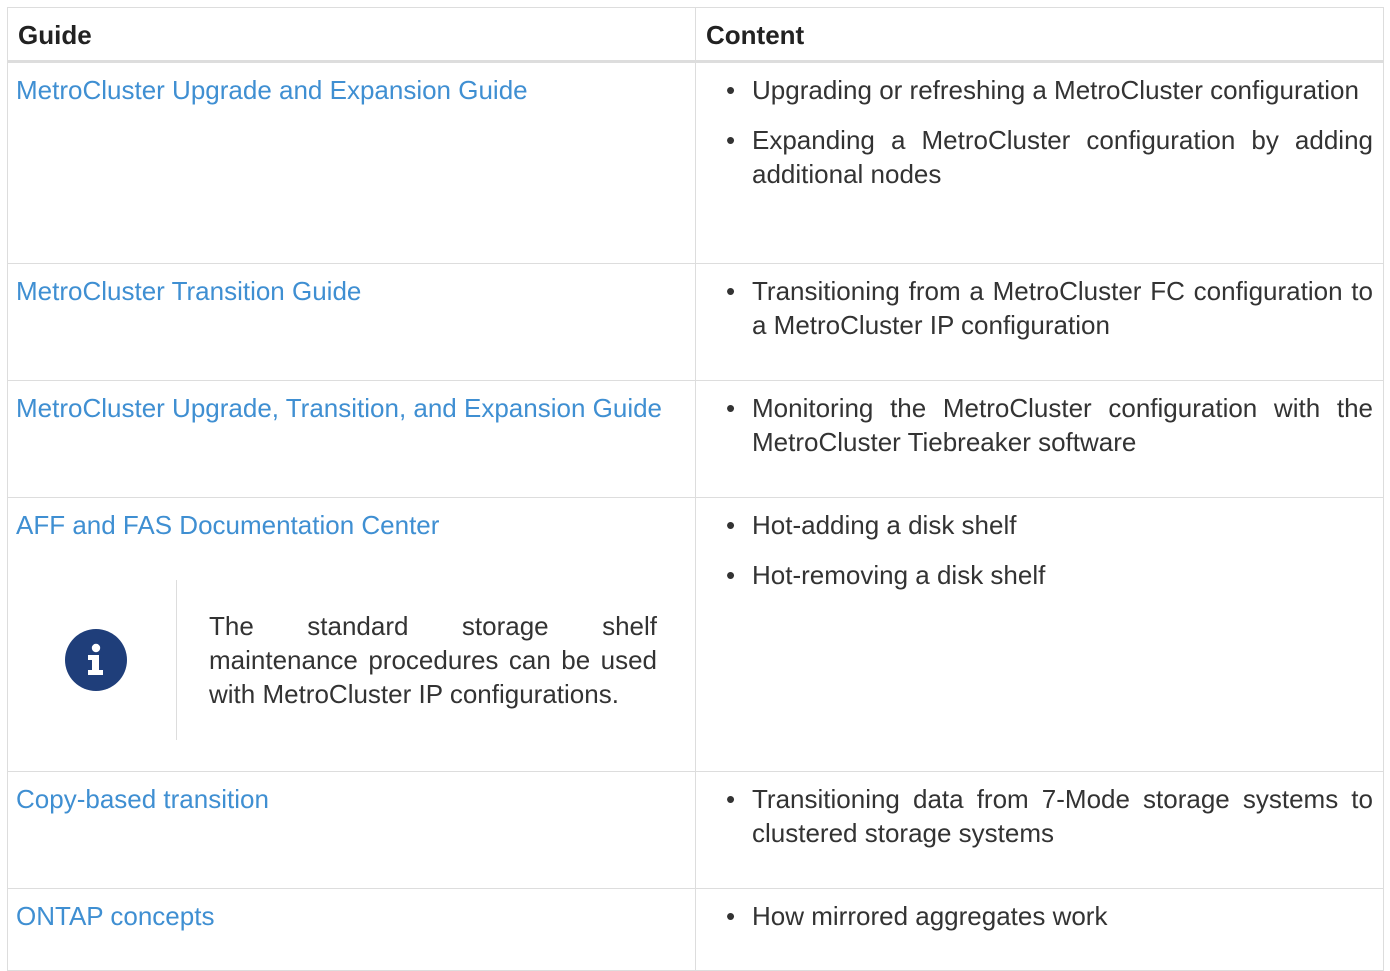  I want to click on guide-cell: MetroCluster Transition Guide, so click(351, 322).